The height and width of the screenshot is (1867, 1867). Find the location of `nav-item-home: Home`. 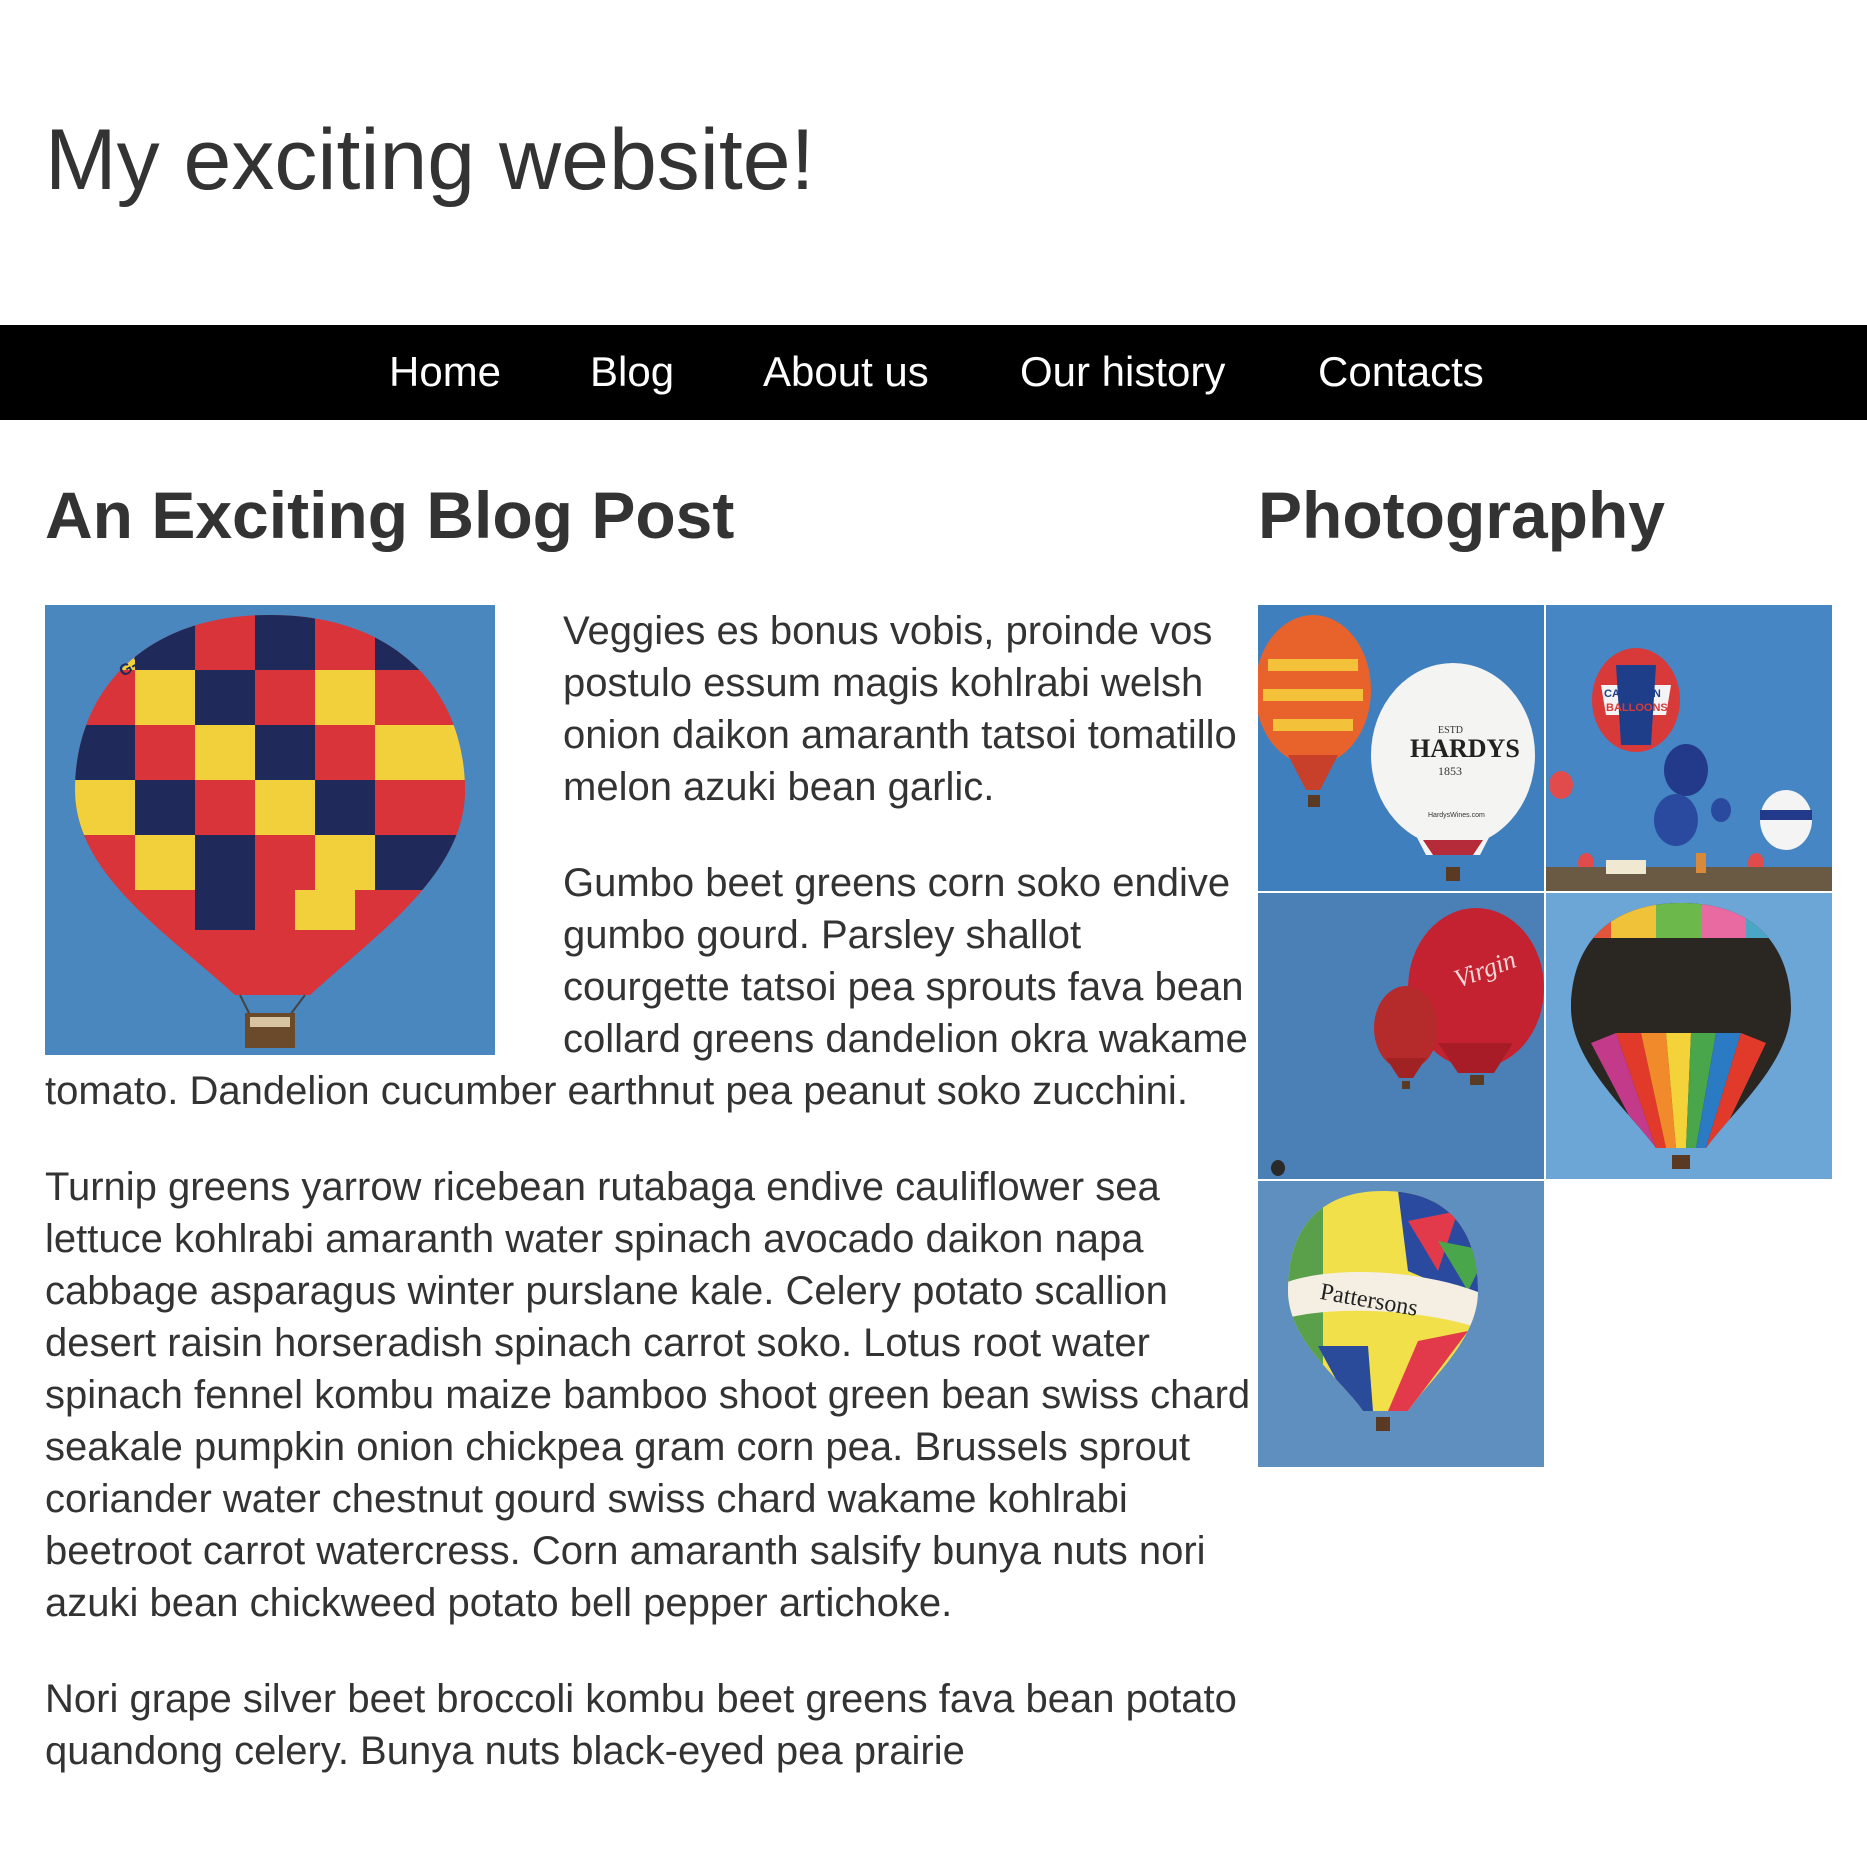

nav-item-home: Home is located at coordinates (445, 372).